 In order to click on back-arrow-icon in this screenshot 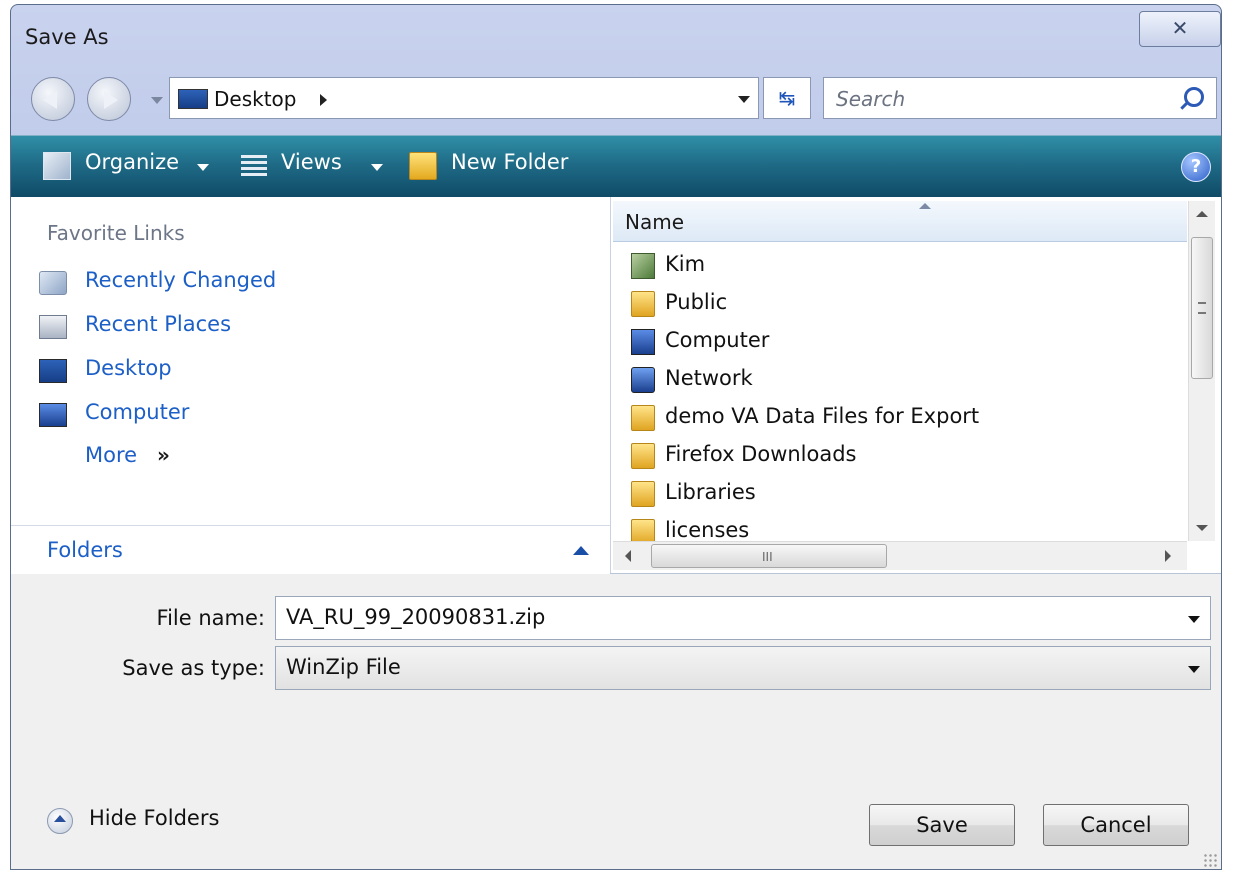, I will do `click(50, 100)`.